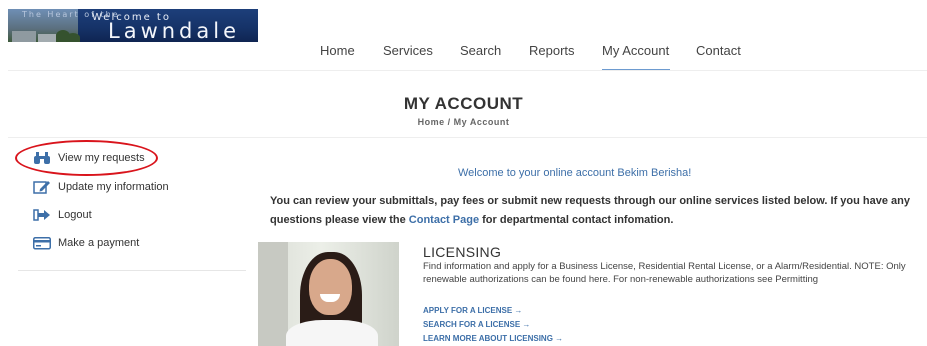  What do you see at coordinates (42, 187) in the screenshot?
I see `edit-icon` at bounding box center [42, 187].